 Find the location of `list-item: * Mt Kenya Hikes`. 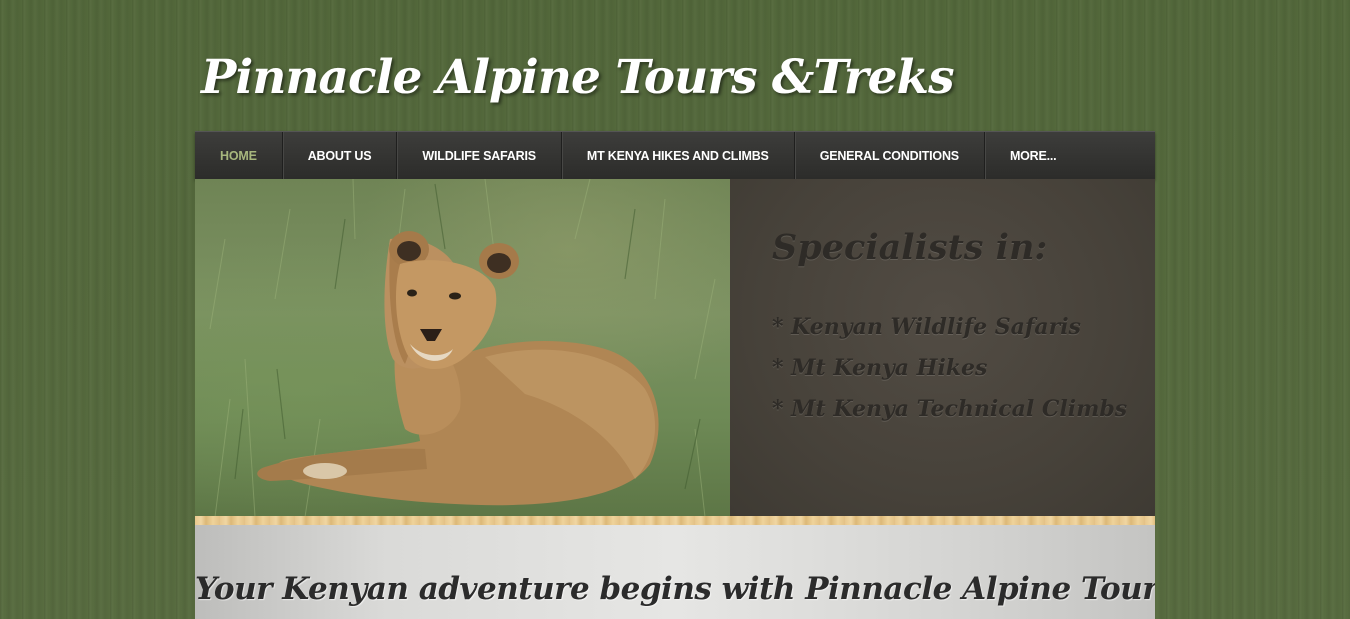

list-item: * Mt Kenya Hikes is located at coordinates (880, 368).